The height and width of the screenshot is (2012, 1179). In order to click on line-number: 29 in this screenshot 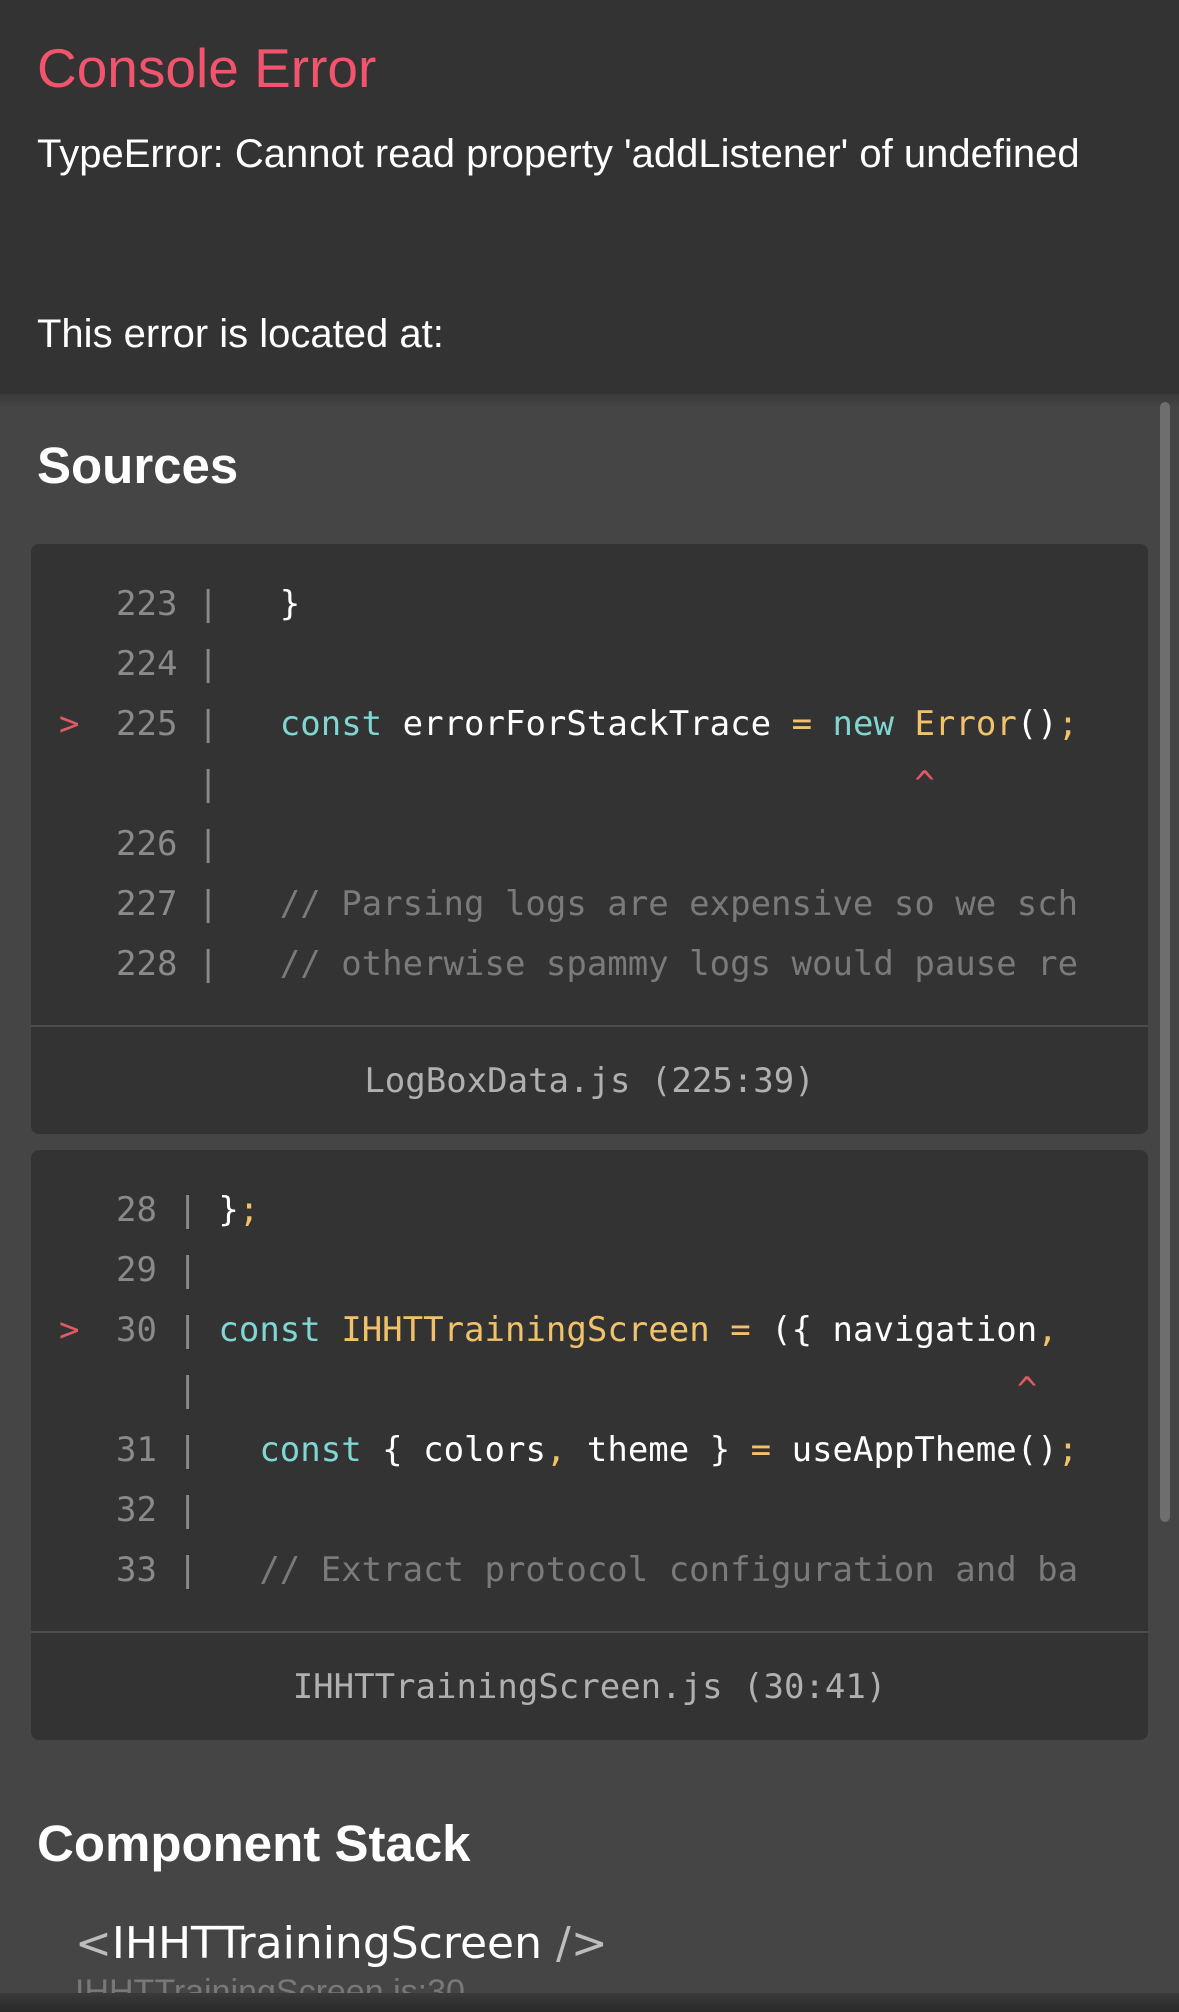, I will do `click(136, 1270)`.